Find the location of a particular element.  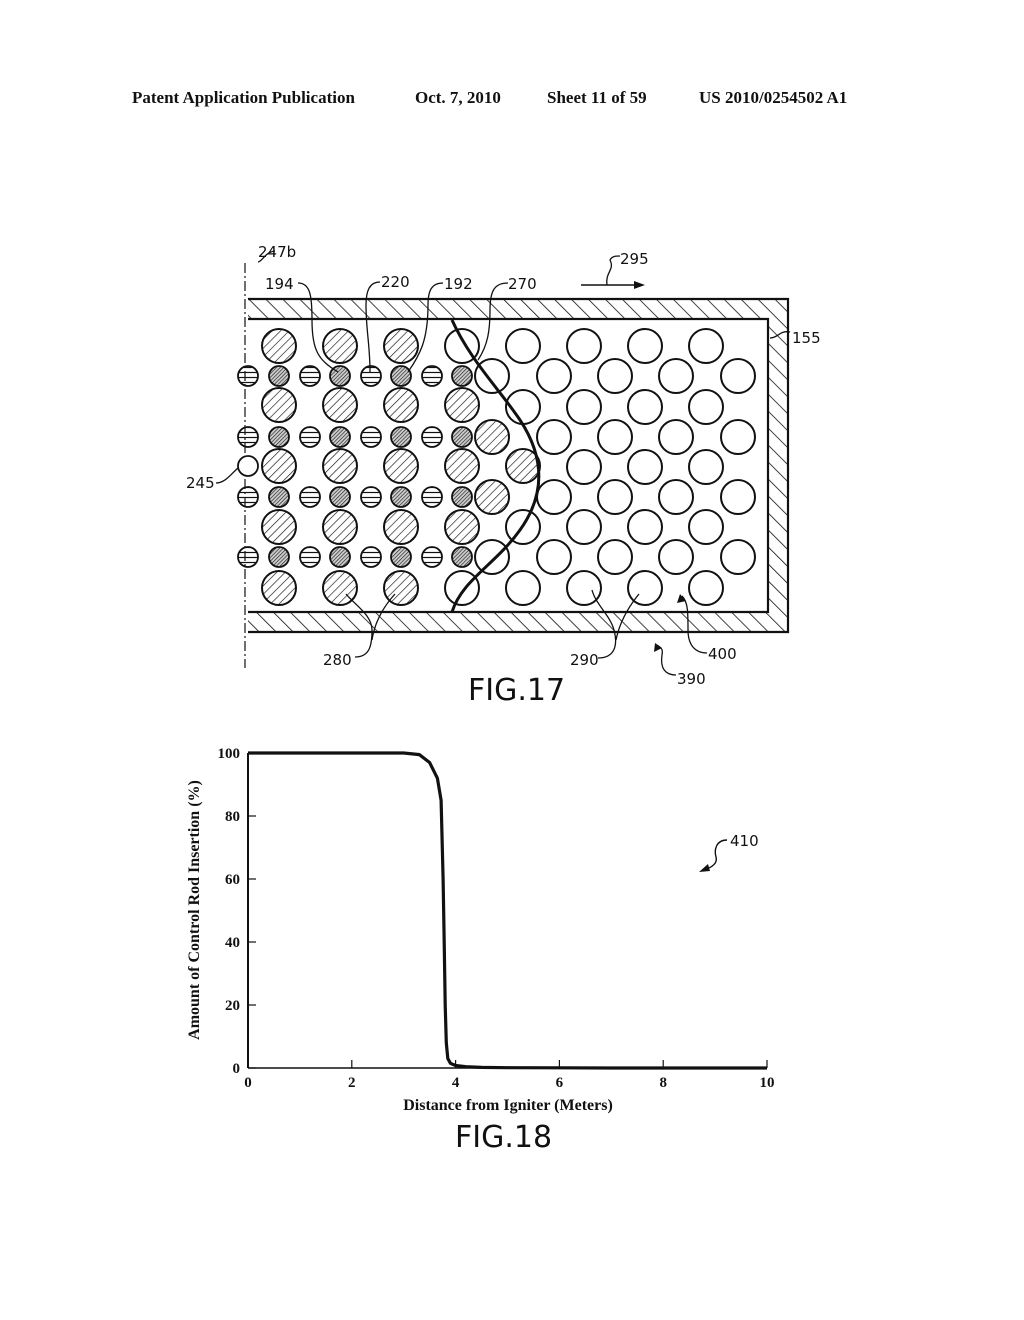

series-line-control-rod-insertion is located at coordinates (507, 910).